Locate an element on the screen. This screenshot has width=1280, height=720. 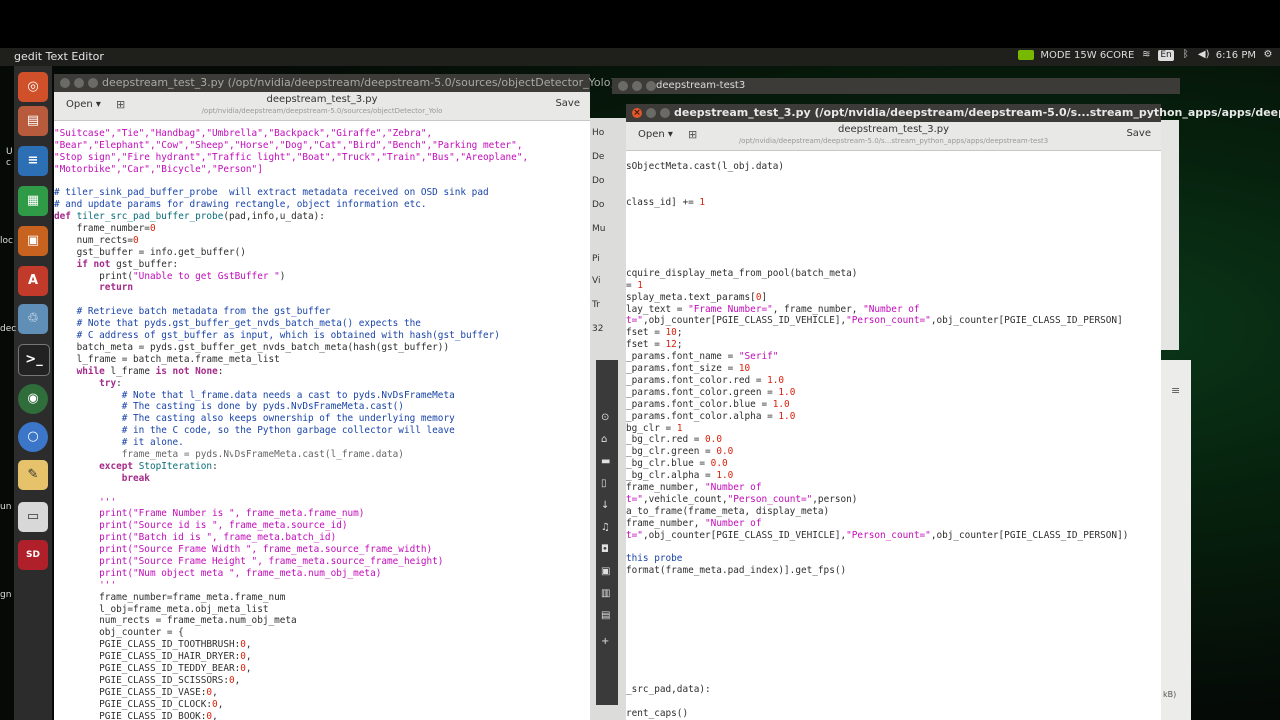
writer-icon: ≡ is located at coordinates (33, 161).